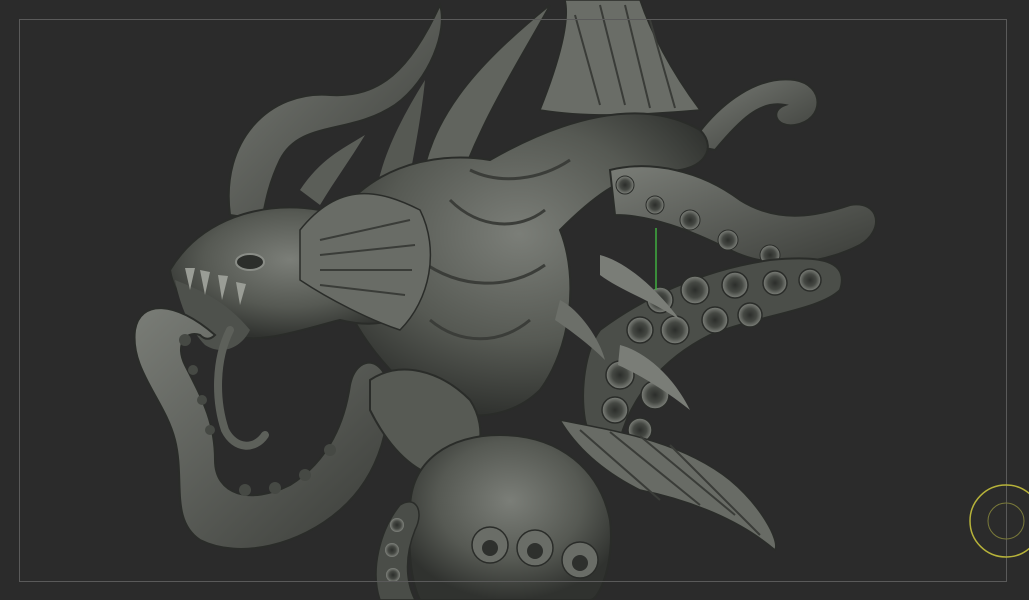  What do you see at coordinates (753, 115) in the screenshot?
I see `top-tentacle` at bounding box center [753, 115].